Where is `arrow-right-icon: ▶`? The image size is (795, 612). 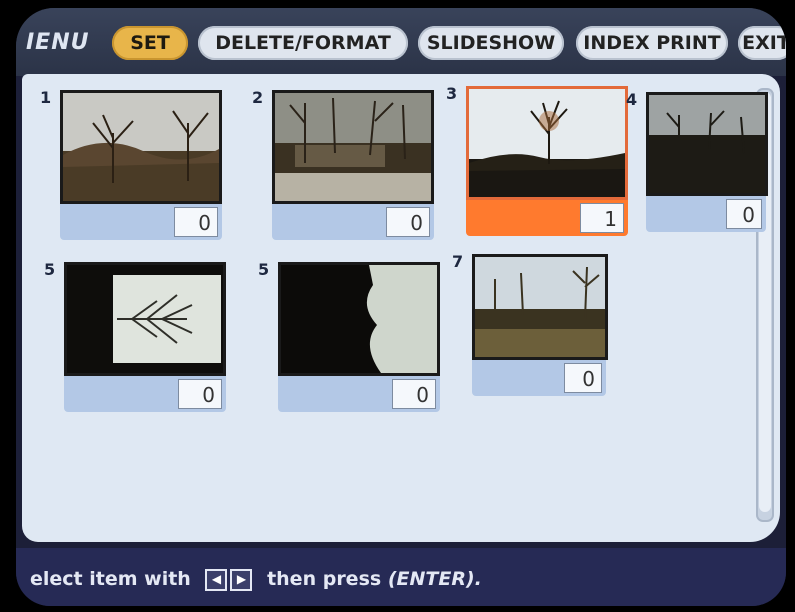
arrow-right-icon: ▶ is located at coordinates (241, 579).